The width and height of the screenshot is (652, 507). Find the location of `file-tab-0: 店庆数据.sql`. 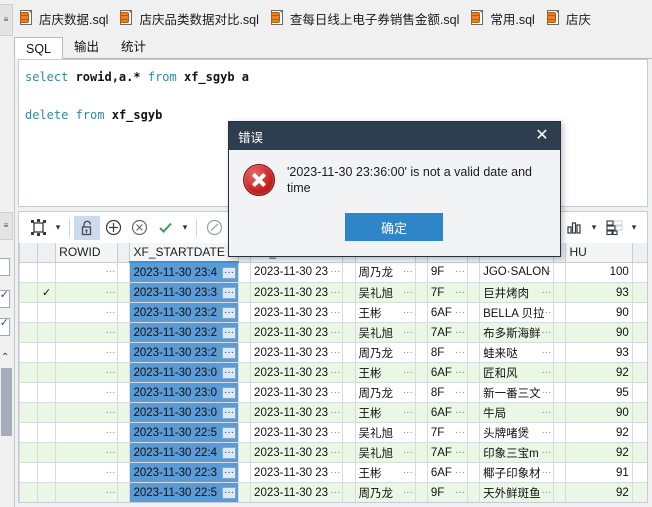

file-tab-0: 店庆数据.sql is located at coordinates (64, 18).